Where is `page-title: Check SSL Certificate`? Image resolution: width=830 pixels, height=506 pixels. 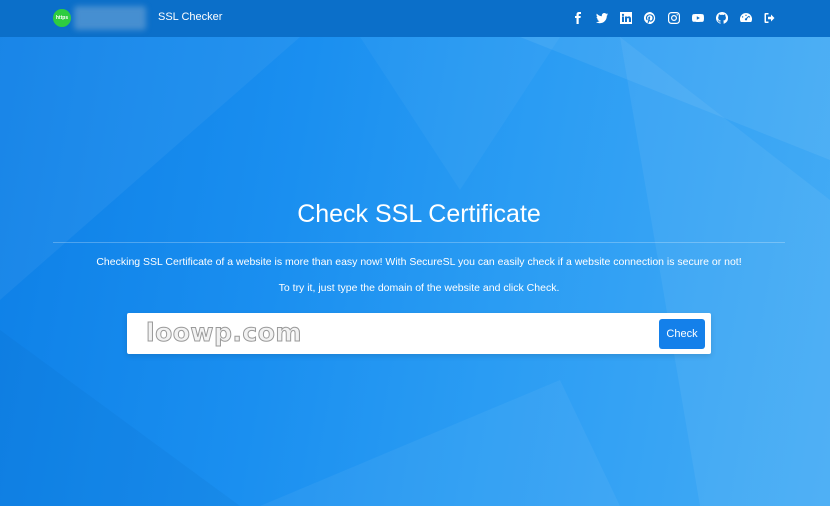
page-title: Check SSL Certificate is located at coordinates (419, 214).